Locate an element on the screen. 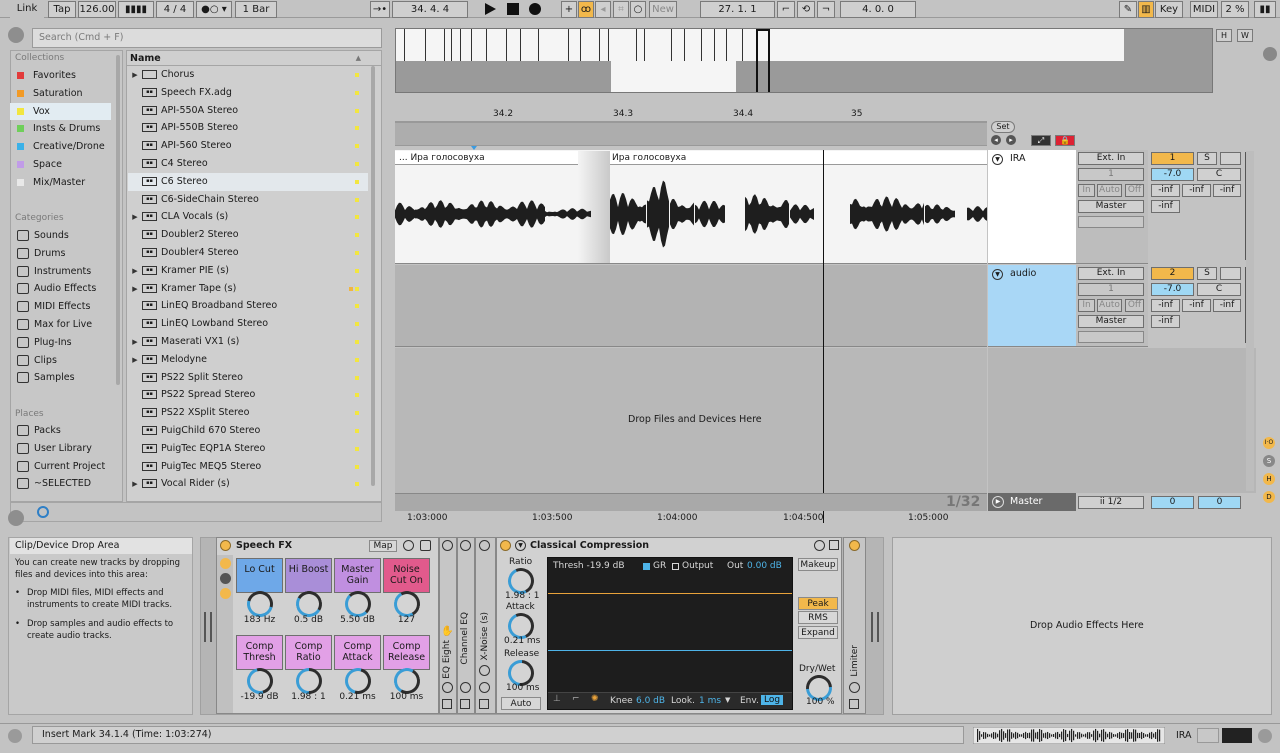  tempo-field: 126.00 is located at coordinates (97, 9).